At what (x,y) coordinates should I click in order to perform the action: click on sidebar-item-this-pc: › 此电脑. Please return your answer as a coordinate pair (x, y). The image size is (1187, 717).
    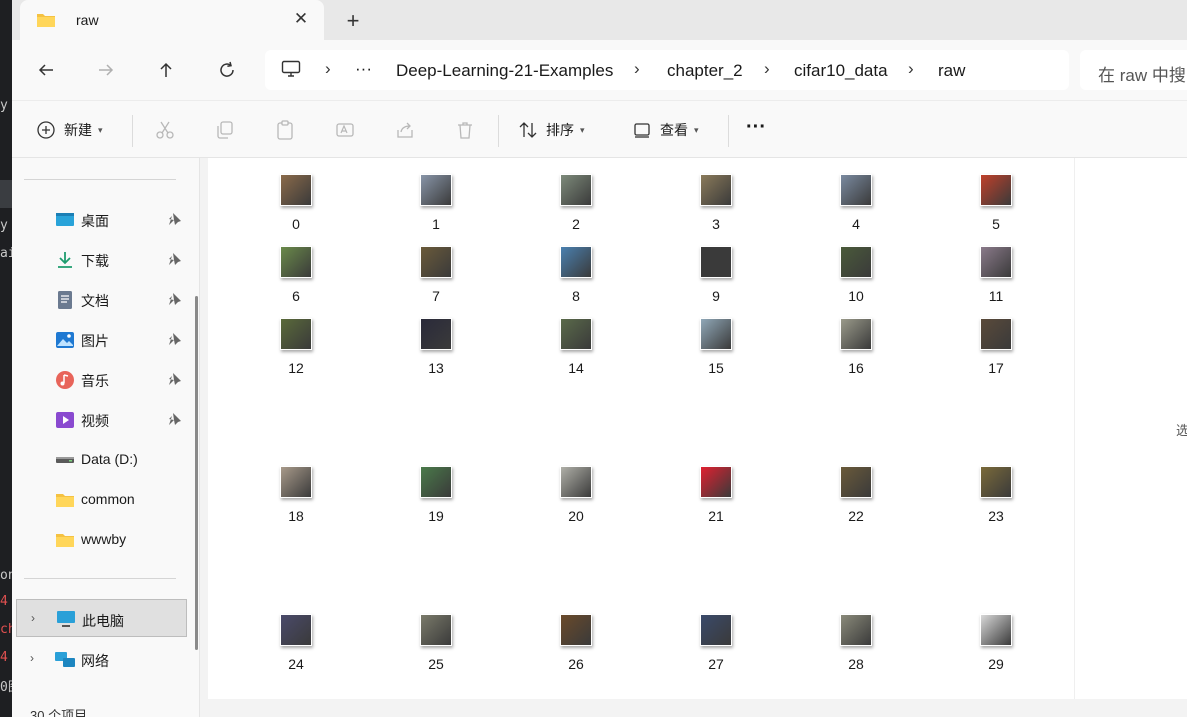
    Looking at the image, I should click on (101, 618).